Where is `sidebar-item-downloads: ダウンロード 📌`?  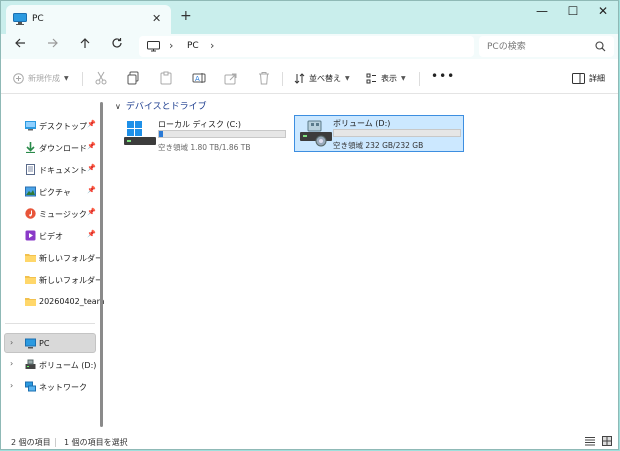
sidebar-item-downloads: ダウンロード 📌 is located at coordinates (49, 148).